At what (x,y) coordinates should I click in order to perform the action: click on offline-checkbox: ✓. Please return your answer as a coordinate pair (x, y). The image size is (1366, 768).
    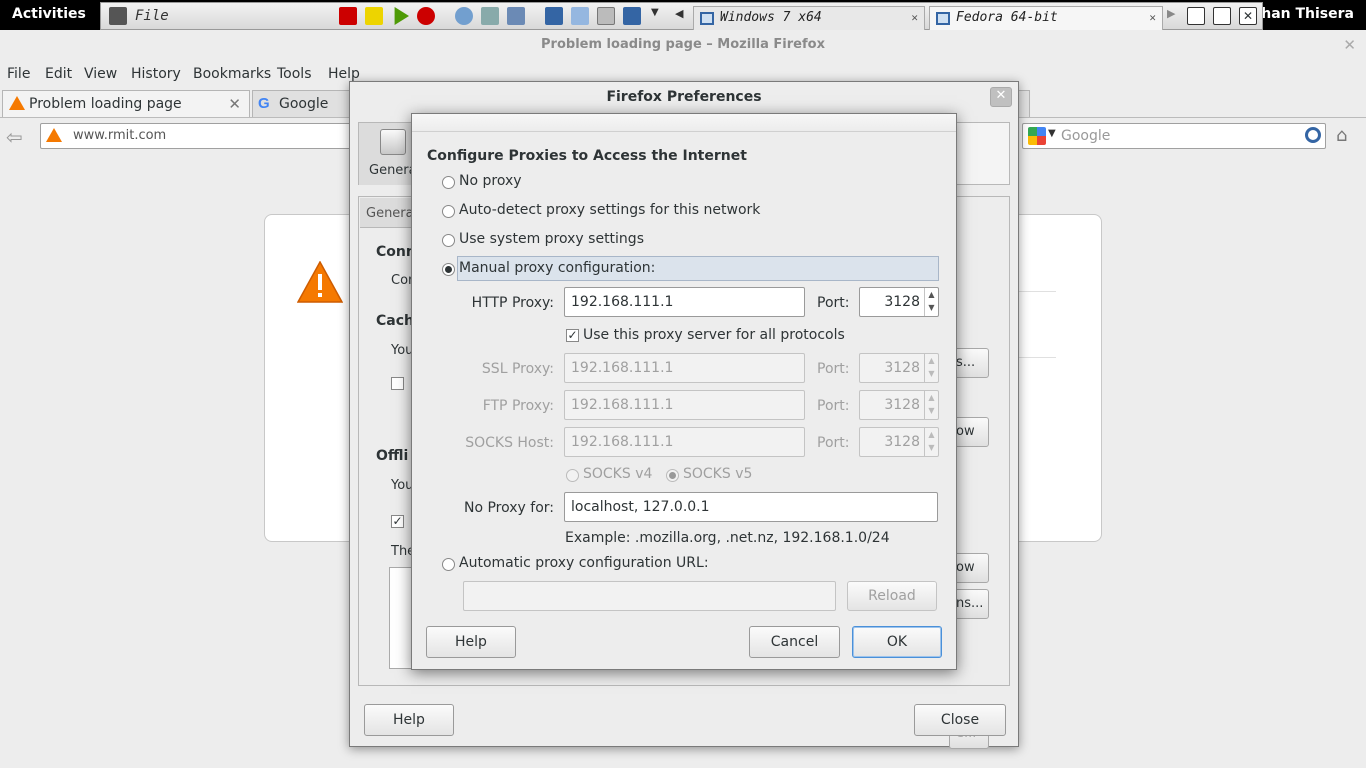
    Looking at the image, I should click on (397, 521).